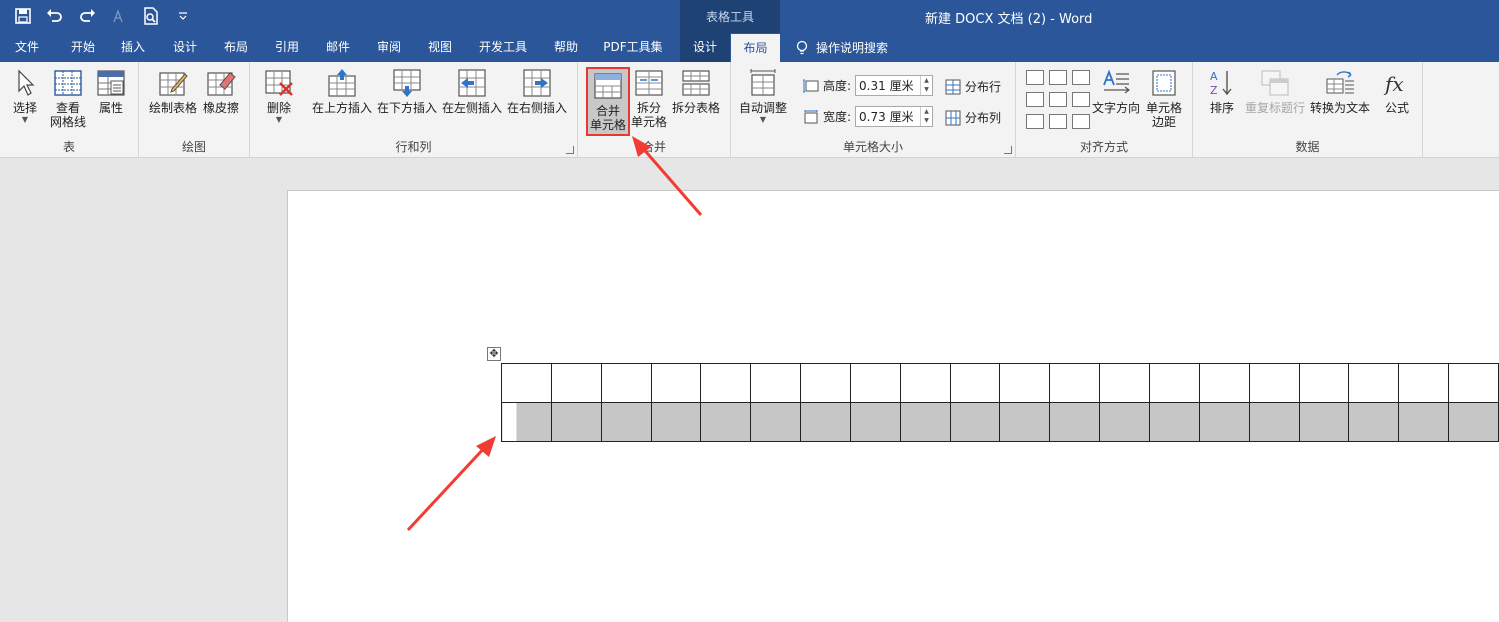  What do you see at coordinates (1397, 91) in the screenshot?
I see `formula-button: fx 公式` at bounding box center [1397, 91].